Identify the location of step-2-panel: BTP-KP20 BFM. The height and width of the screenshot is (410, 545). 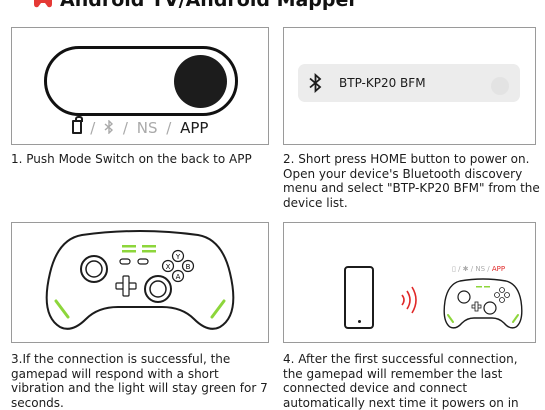
(409, 86).